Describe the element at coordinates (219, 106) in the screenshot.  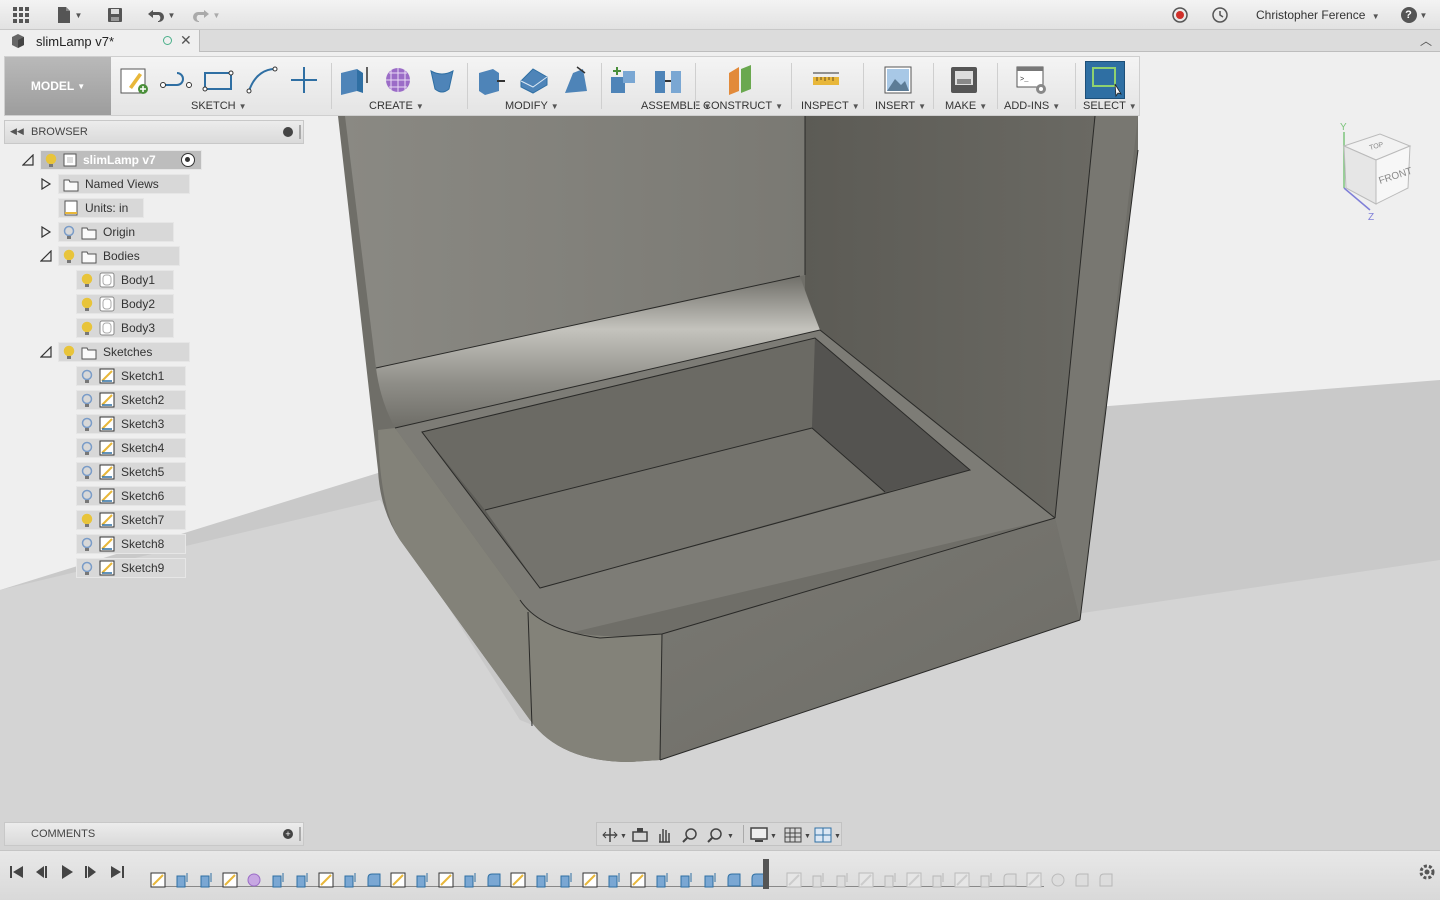
I see `group-sketch: SKETCH ▼` at that location.